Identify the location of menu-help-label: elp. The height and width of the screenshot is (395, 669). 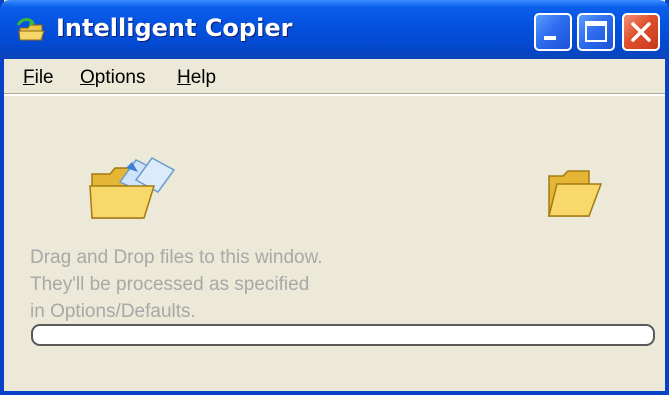
(203, 77).